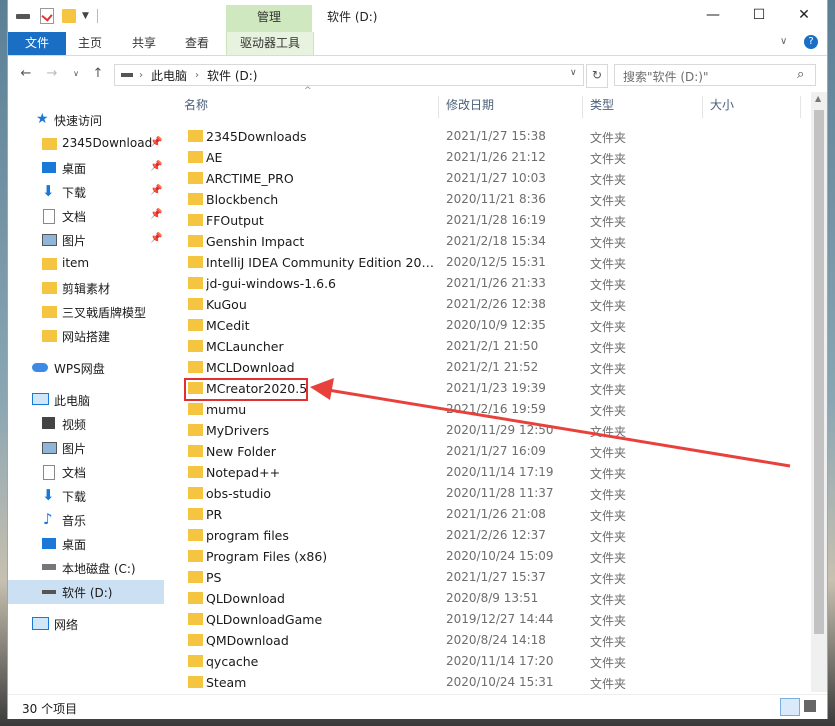 The height and width of the screenshot is (726, 835). I want to click on annotation-arrow, so click(550, 423).